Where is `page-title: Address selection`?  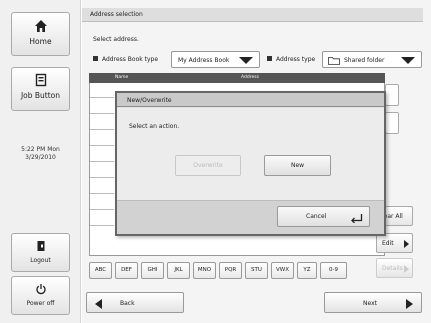 page-title: Address selection is located at coordinates (116, 14).